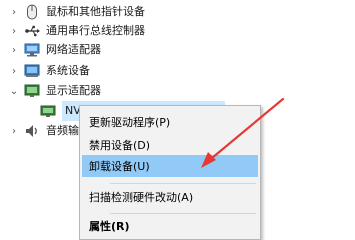 The width and height of the screenshot is (355, 240). What do you see at coordinates (170, 145) in the screenshot?
I see `disable-device-menu-item: 禁用设备(D)` at bounding box center [170, 145].